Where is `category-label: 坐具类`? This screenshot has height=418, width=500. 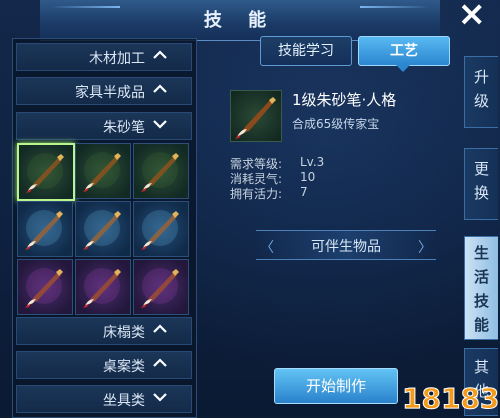
category-label: 坐具类 is located at coordinates (124, 401).